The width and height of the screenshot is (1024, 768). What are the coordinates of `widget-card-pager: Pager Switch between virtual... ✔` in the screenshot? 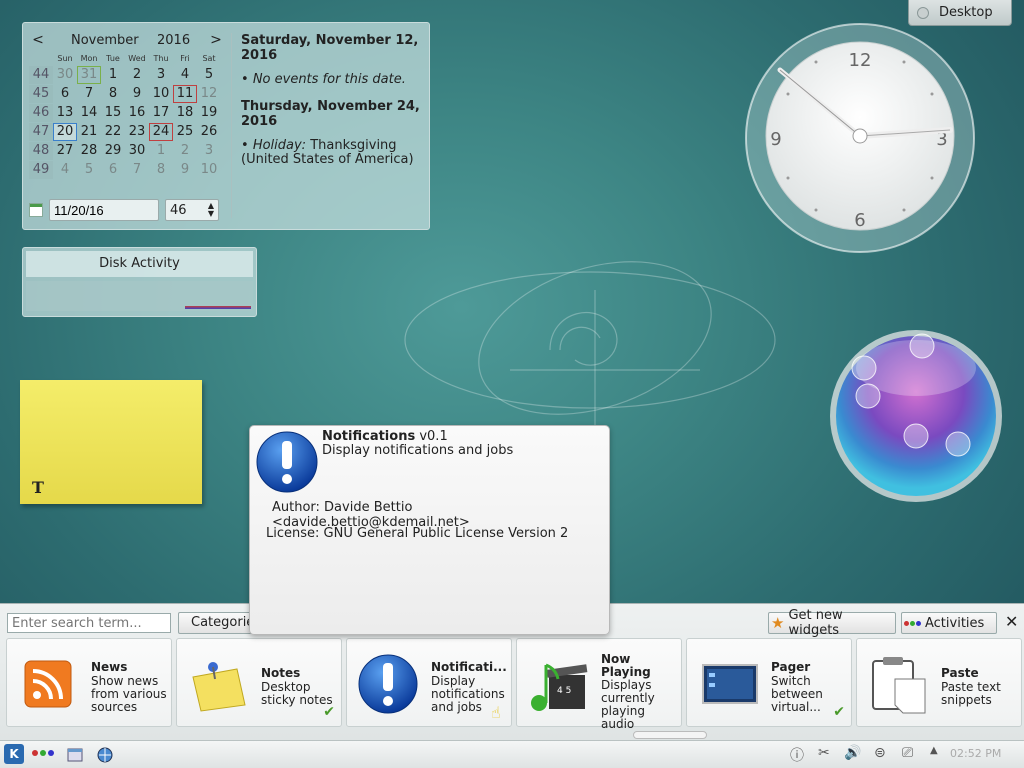 It's located at (769, 682).